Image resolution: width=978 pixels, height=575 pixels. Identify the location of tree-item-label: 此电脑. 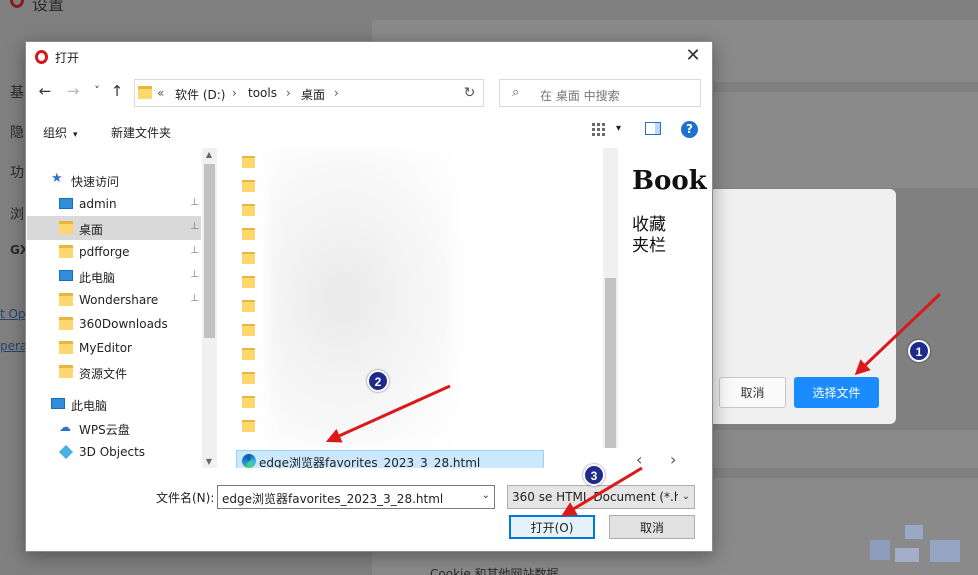
(89, 406).